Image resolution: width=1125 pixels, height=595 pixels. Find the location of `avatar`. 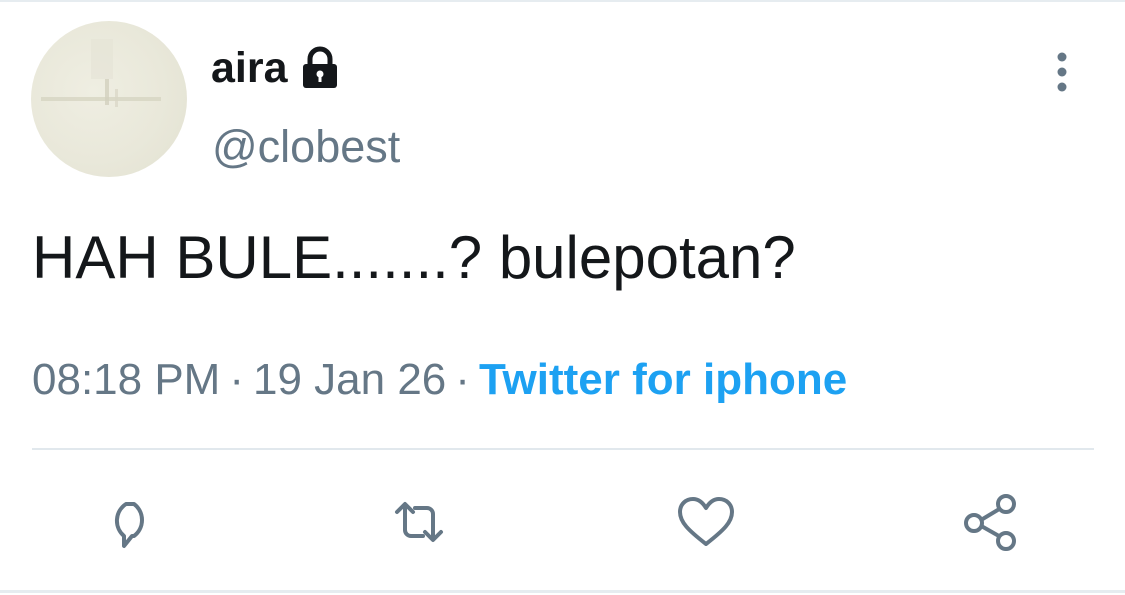

avatar is located at coordinates (109, 99).